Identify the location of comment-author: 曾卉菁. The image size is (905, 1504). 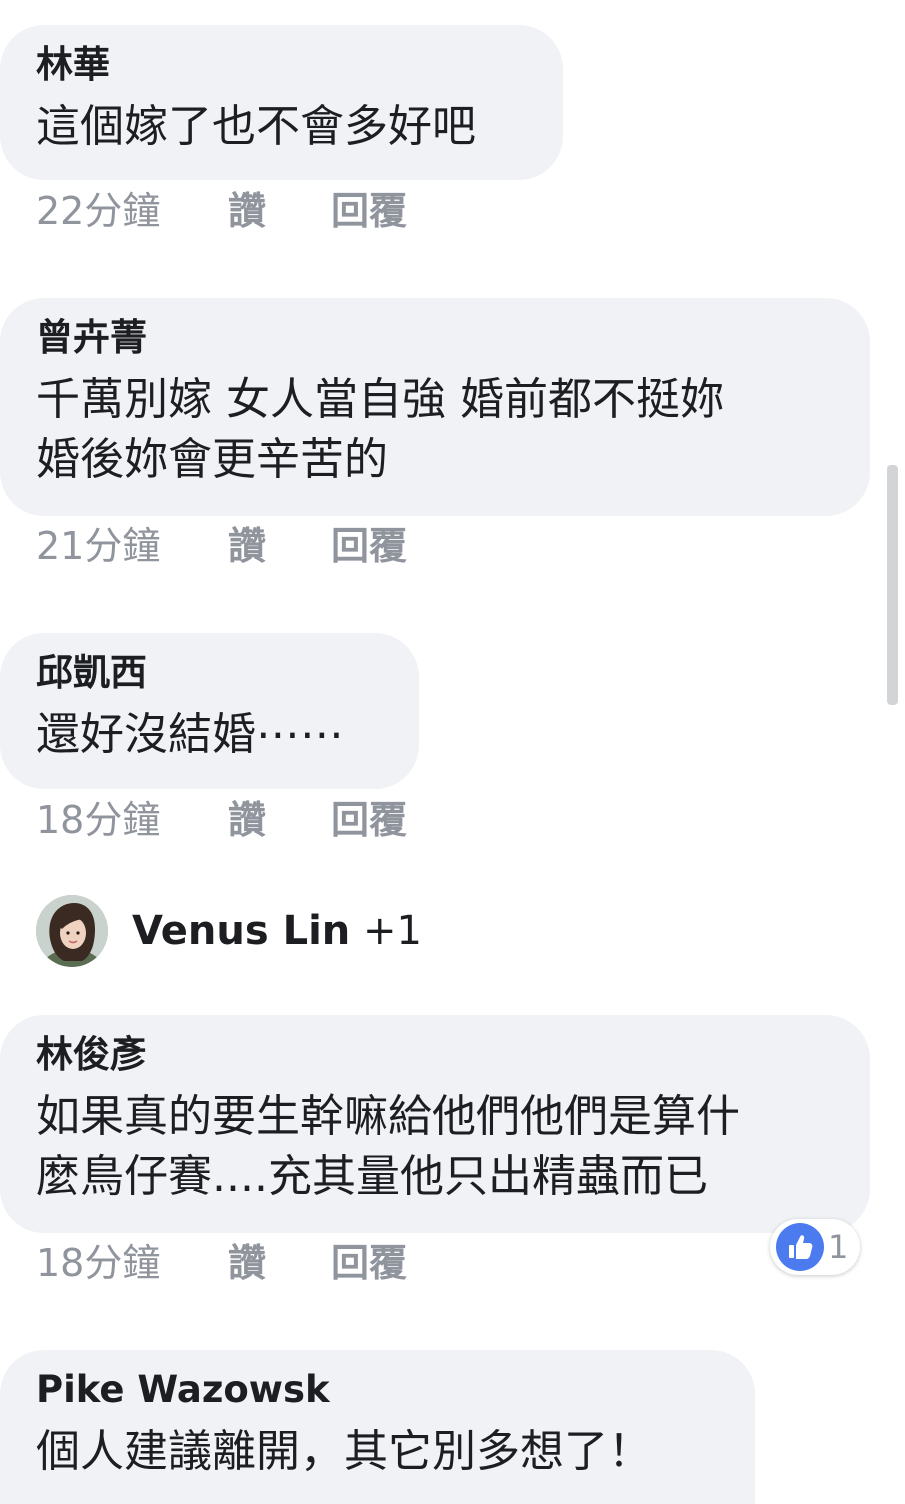
(435, 338).